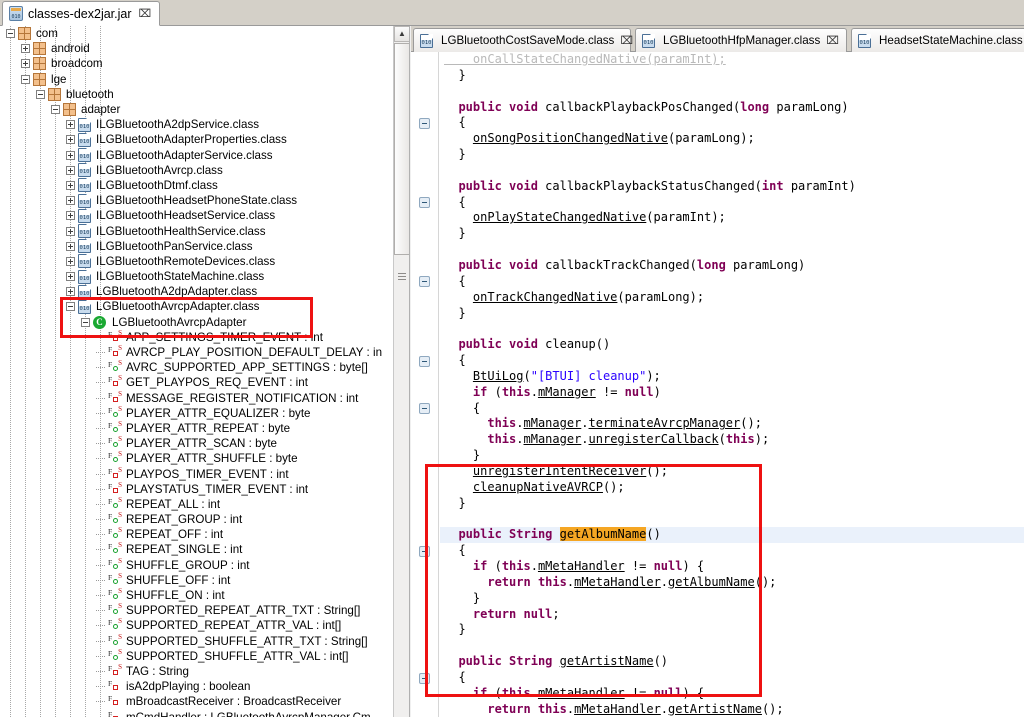  What do you see at coordinates (197, 565) in the screenshot?
I see `tree-node: F S SHUFFLE_GROUP : int` at bounding box center [197, 565].